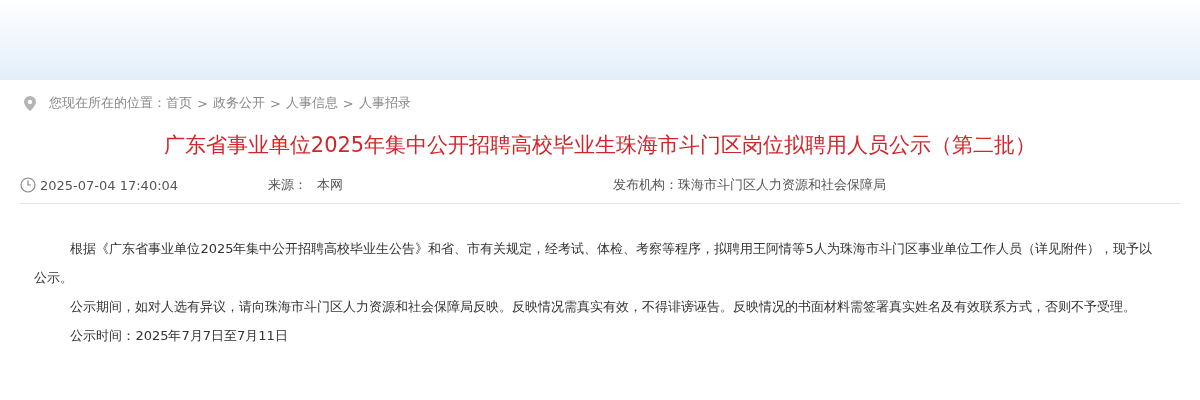  I want to click on source-label: 来源：, so click(287, 184).